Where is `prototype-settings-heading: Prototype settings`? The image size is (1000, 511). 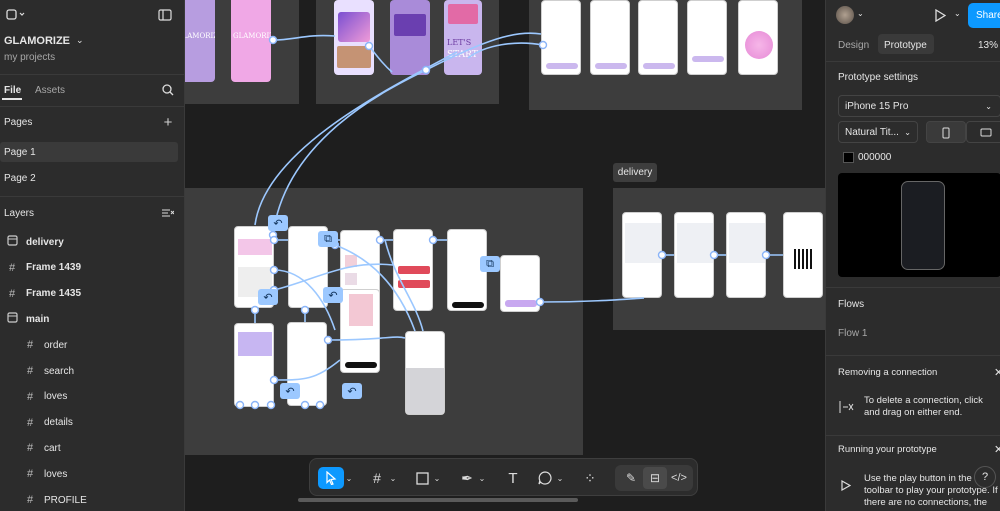
prototype-settings-heading: Prototype settings is located at coordinates (878, 77).